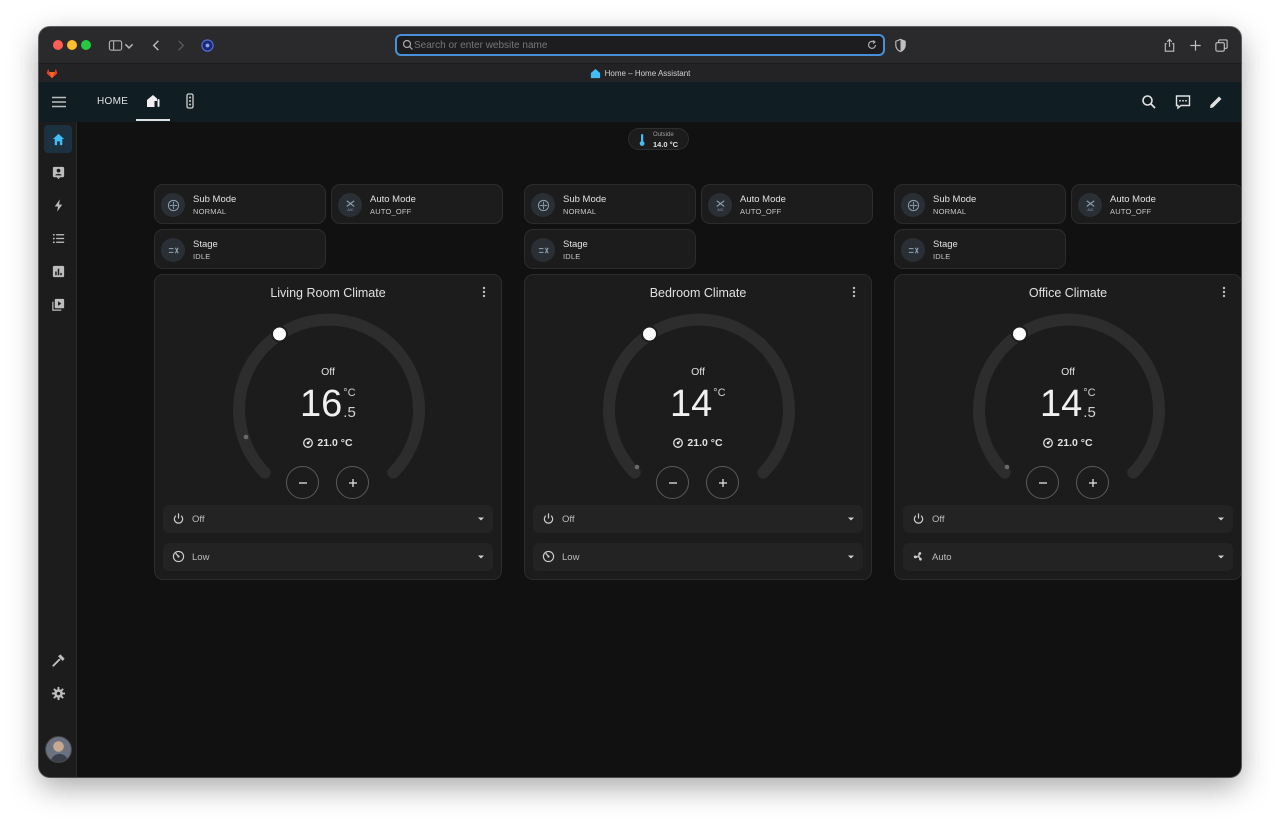 The height and width of the screenshot is (829, 1280). I want to click on sidebar, so click(58, 449).